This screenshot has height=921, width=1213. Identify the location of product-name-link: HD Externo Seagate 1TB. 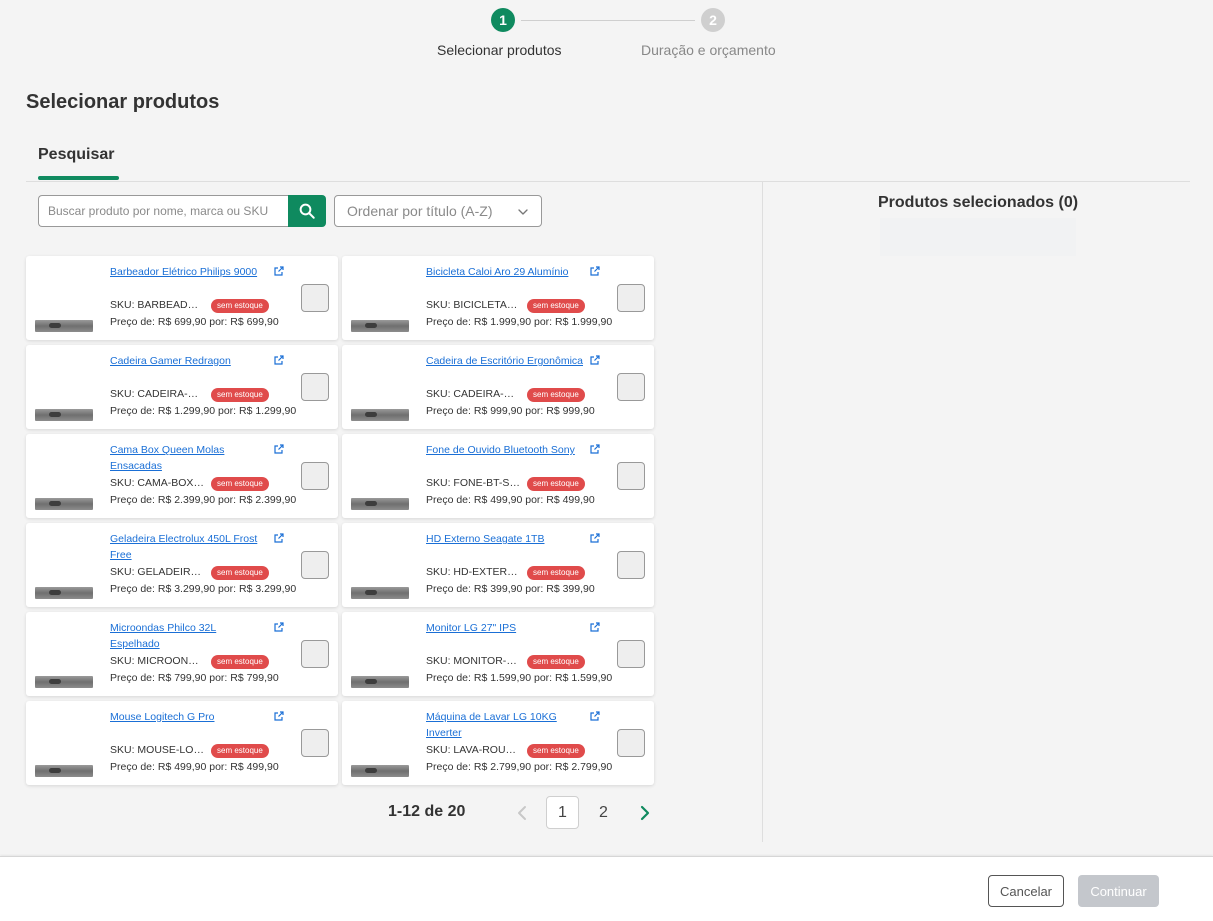
(505, 539).